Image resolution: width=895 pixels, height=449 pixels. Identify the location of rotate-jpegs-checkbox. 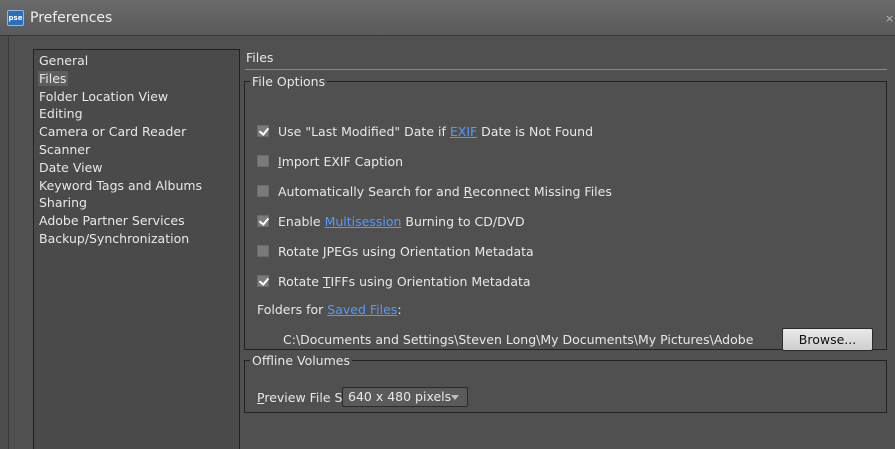
(263, 251).